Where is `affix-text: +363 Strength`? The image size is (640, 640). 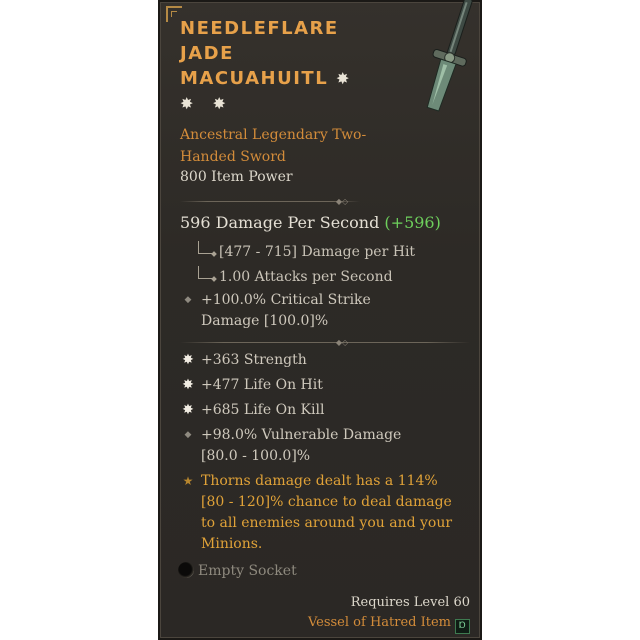
affix-text: +363 Strength is located at coordinates (254, 360).